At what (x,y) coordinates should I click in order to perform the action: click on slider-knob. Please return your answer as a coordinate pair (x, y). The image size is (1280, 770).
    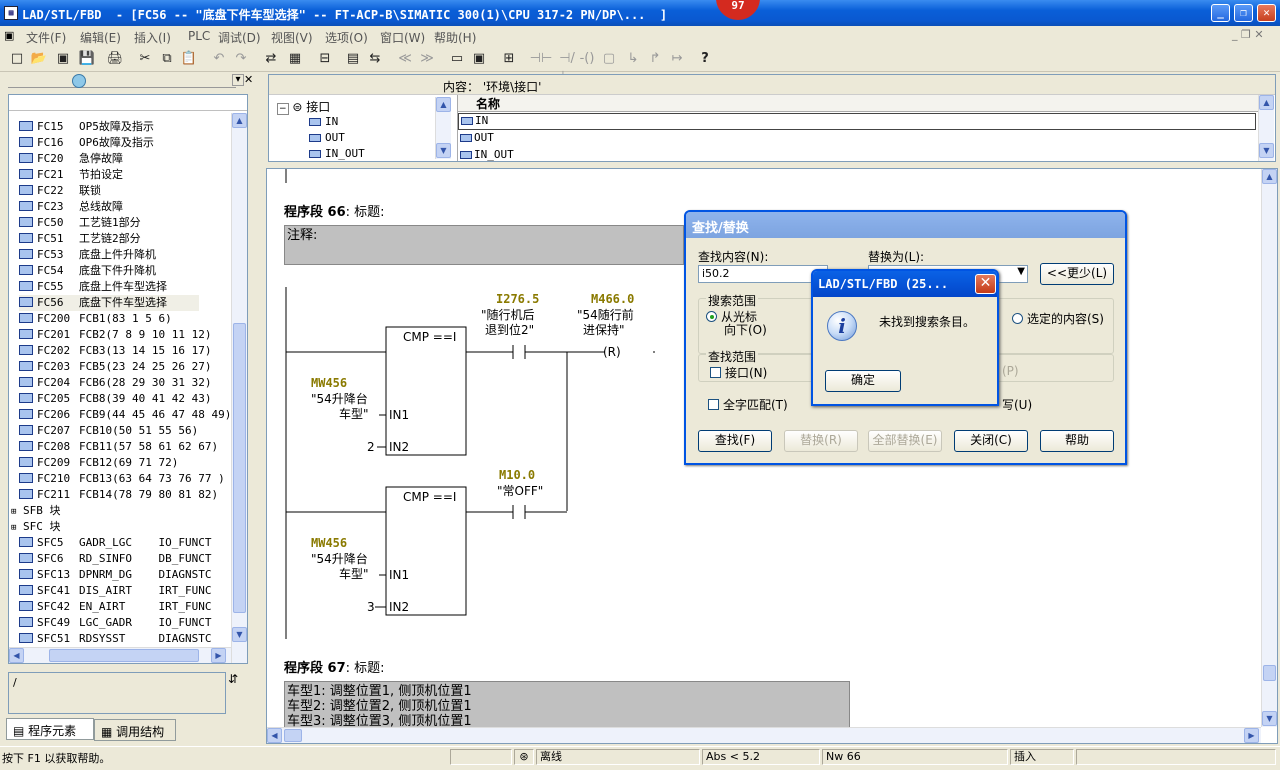
    Looking at the image, I should click on (79, 81).